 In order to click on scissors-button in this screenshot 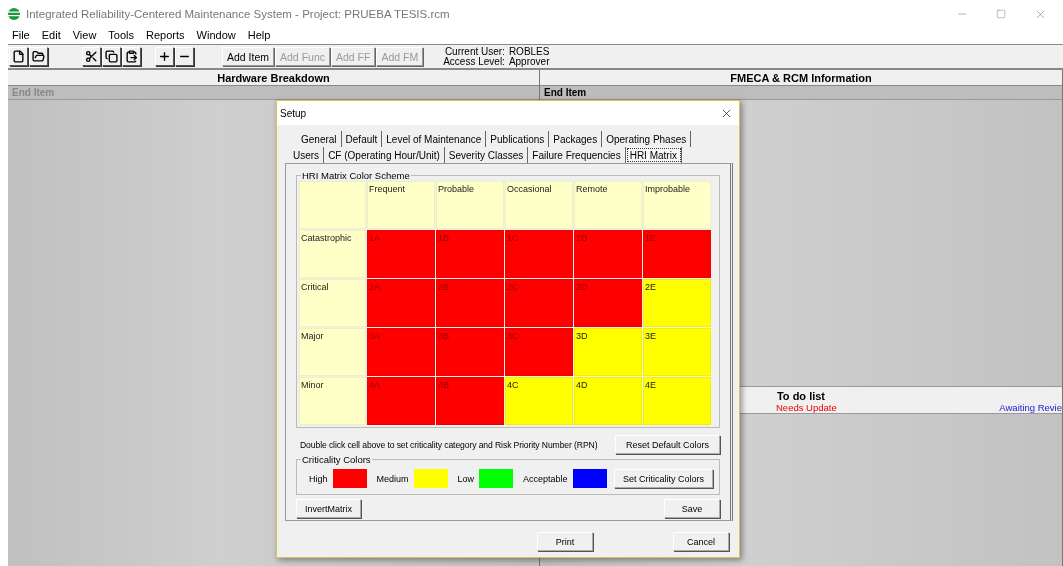, I will do `click(91, 56)`.